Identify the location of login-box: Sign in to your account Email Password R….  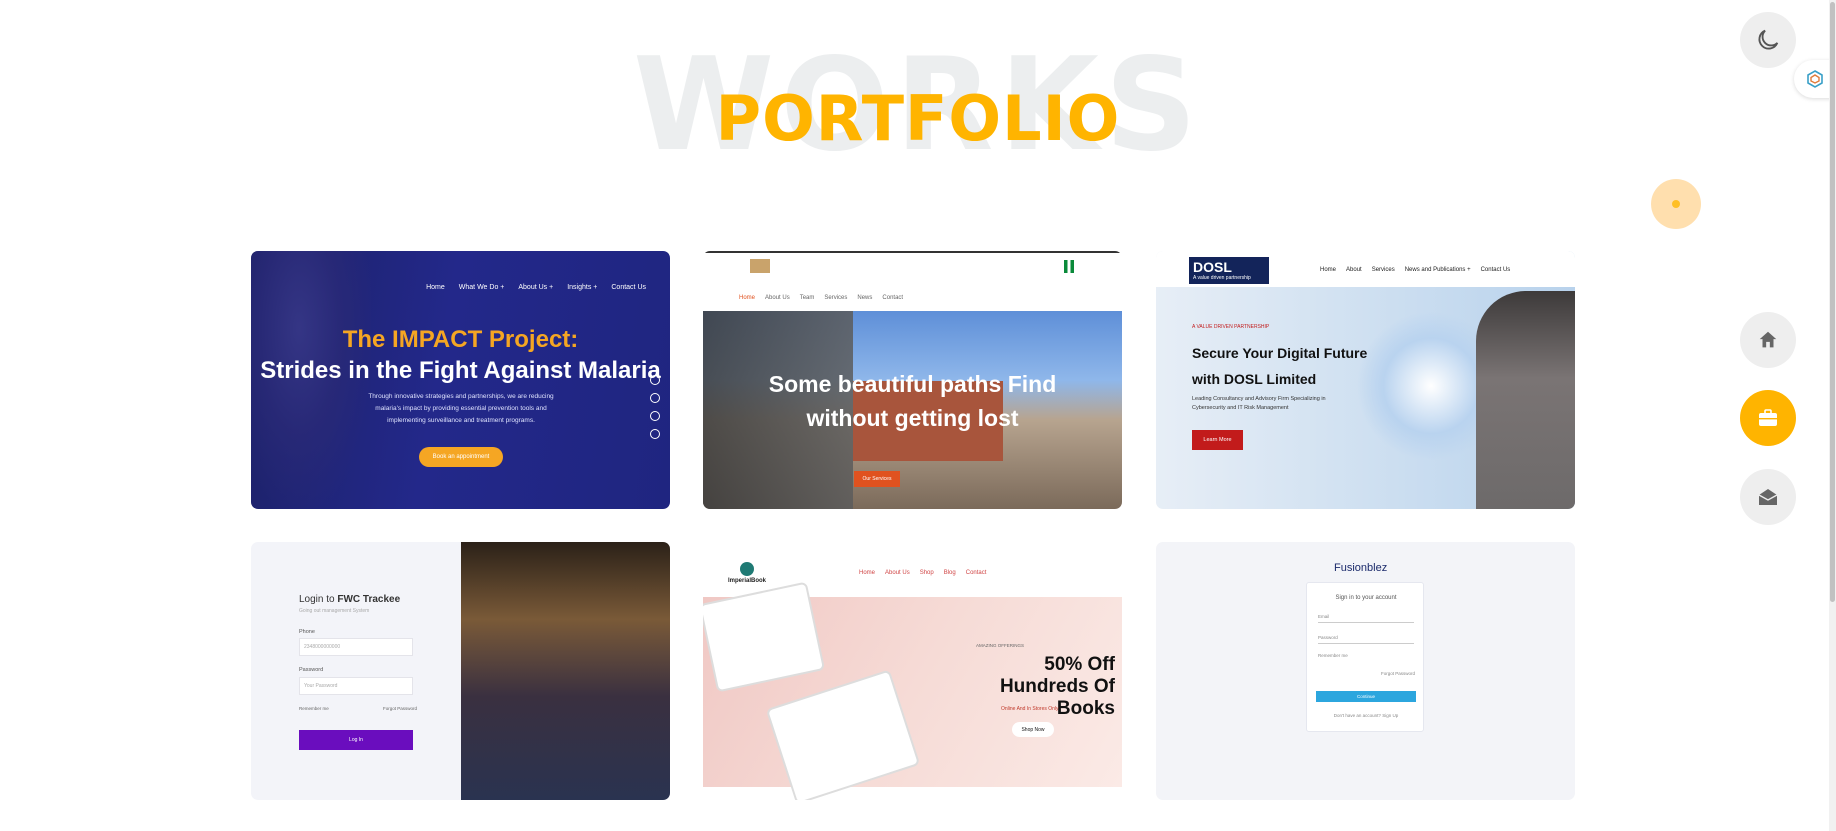
(1365, 657).